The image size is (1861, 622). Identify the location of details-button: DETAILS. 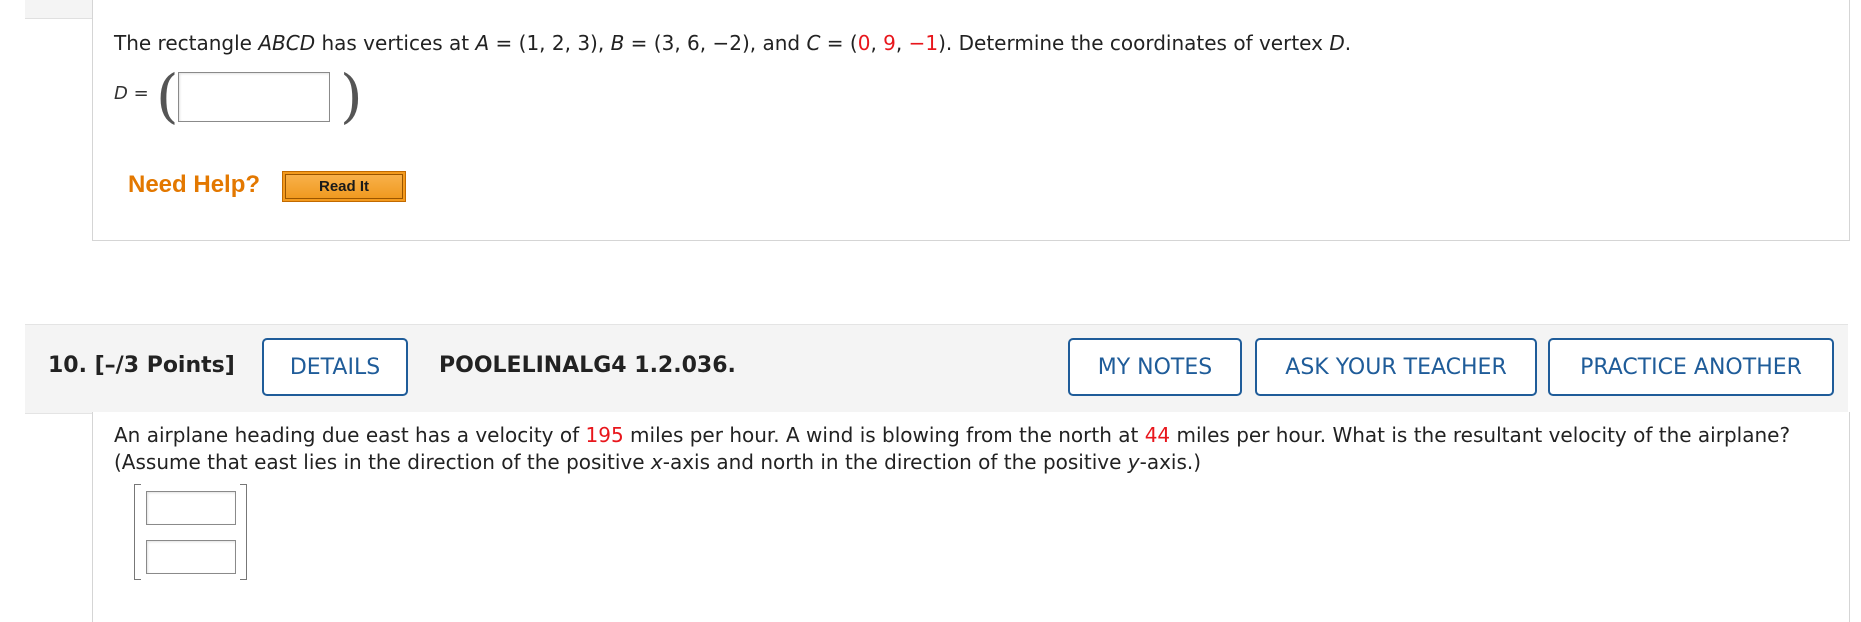
(335, 367).